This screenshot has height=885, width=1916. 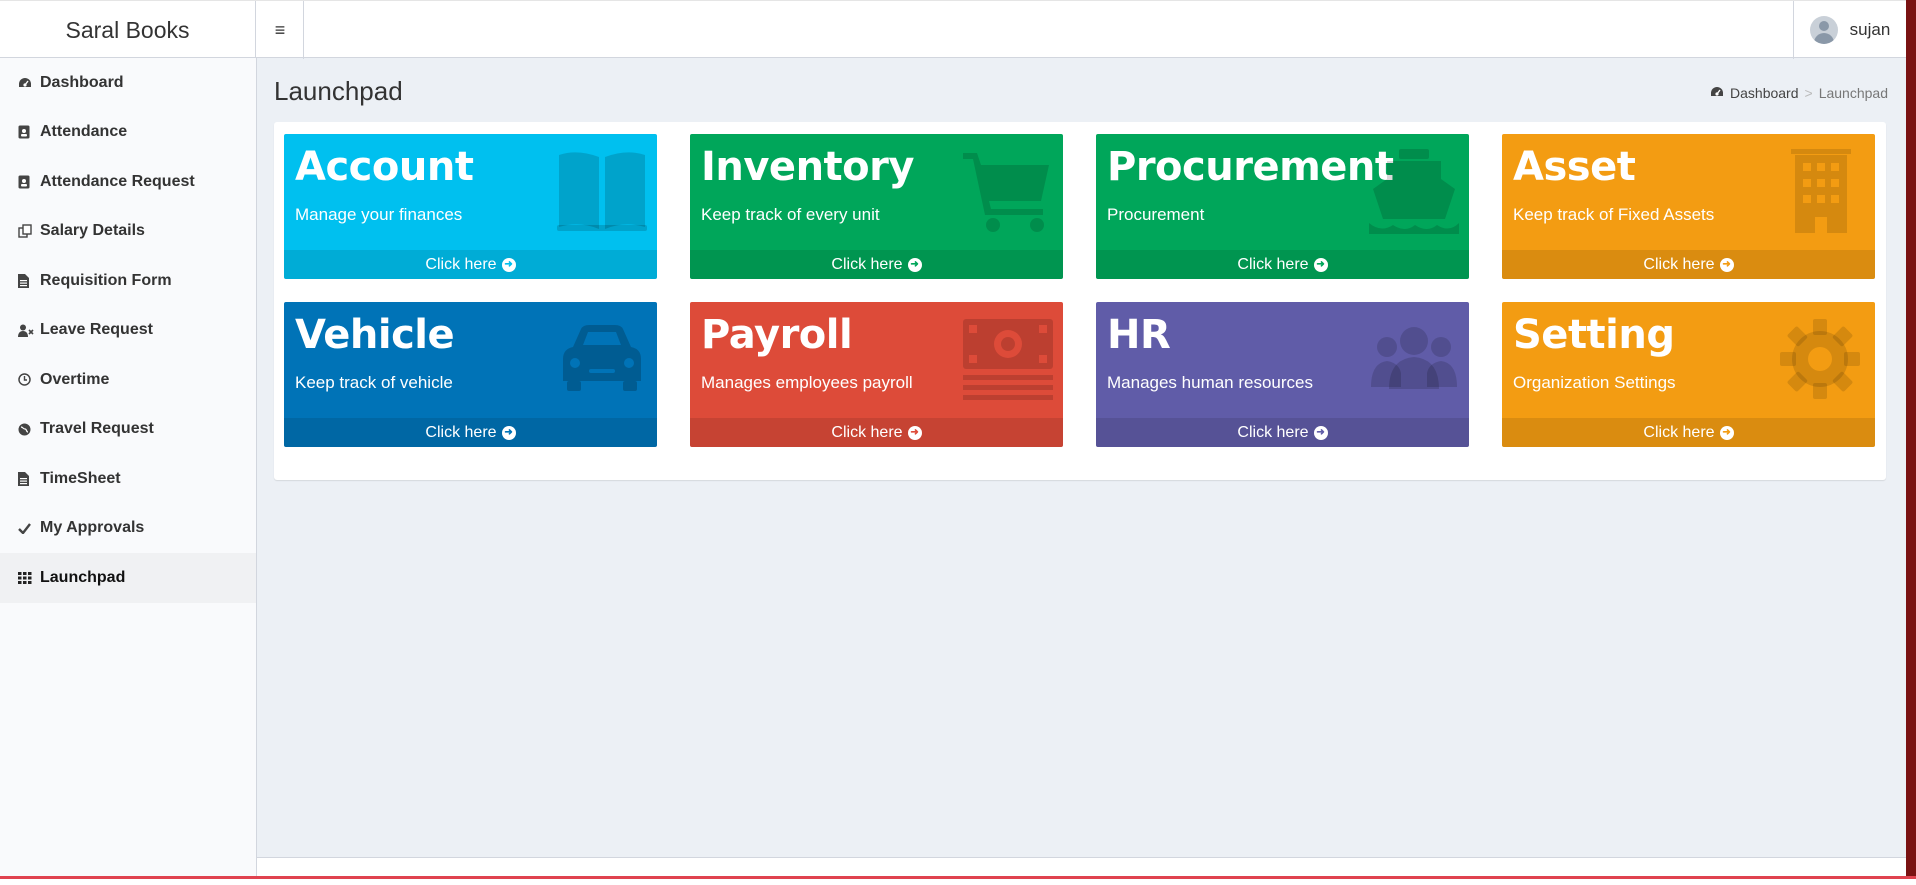 What do you see at coordinates (29, 577) in the screenshot?
I see `grid-icon` at bounding box center [29, 577].